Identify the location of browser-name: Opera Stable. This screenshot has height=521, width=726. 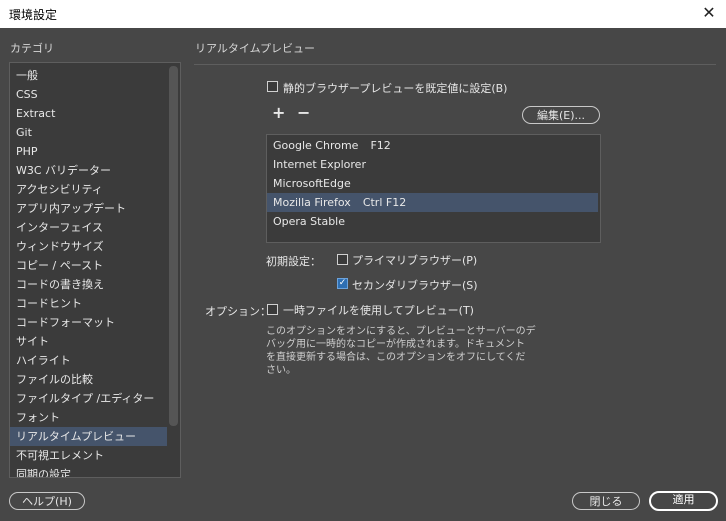
(309, 221).